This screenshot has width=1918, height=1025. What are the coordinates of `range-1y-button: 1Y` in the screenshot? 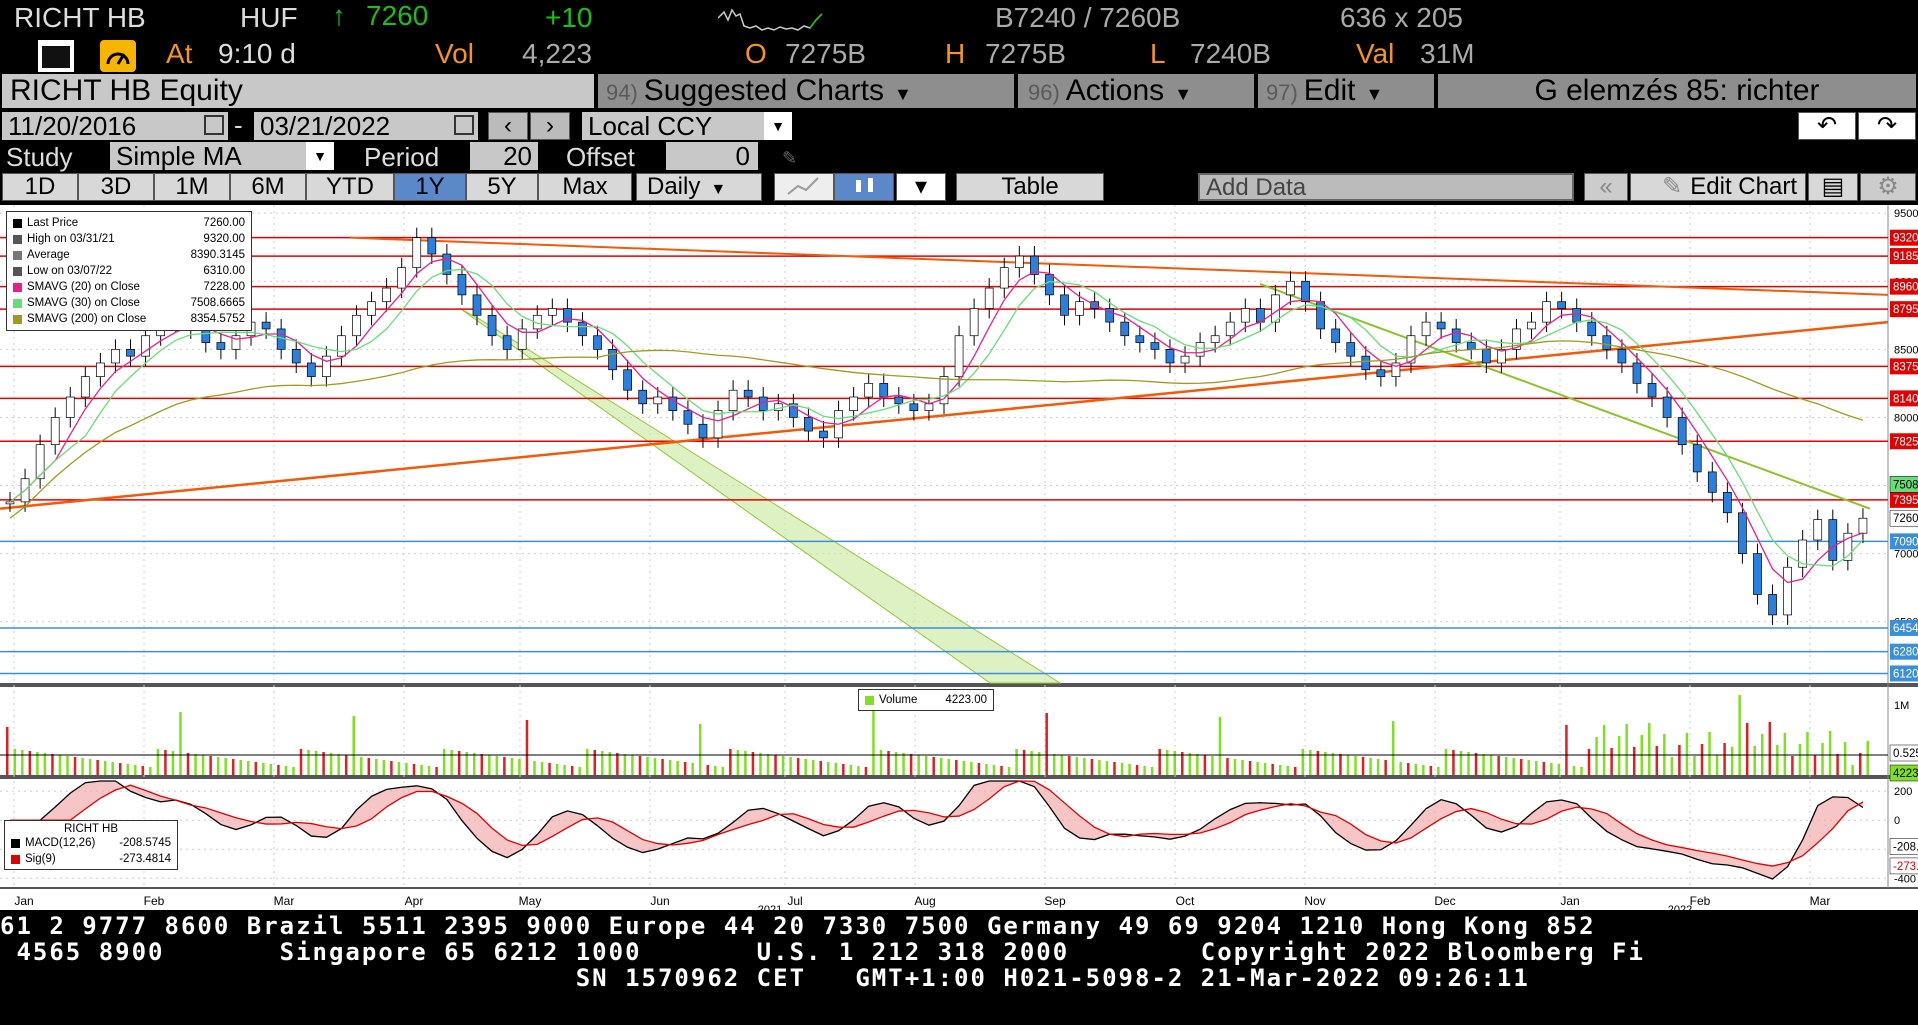 It's located at (430, 187).